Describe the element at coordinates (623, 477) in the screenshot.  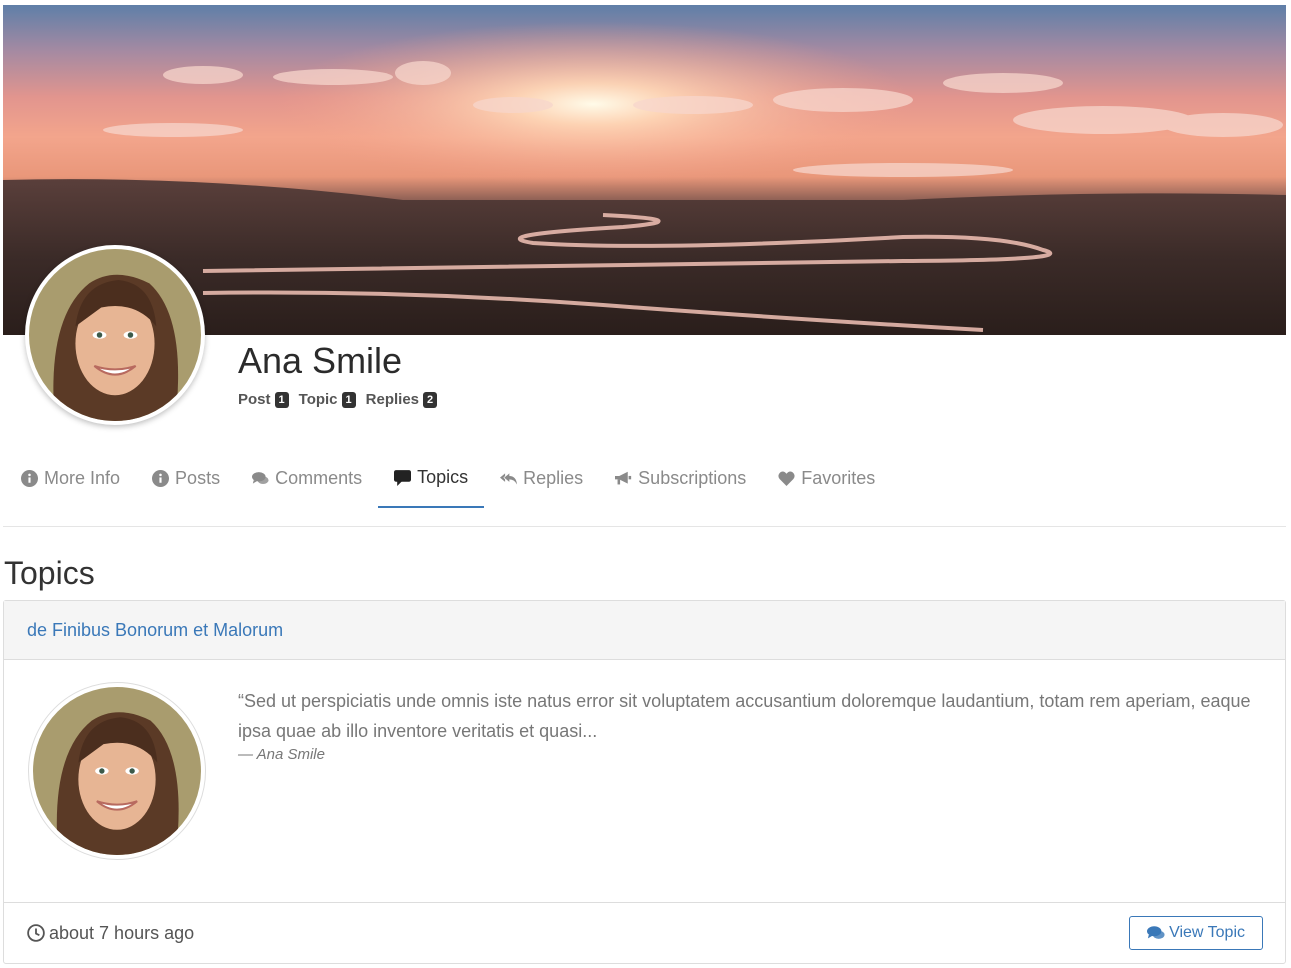
I see `bullhorn-icon` at that location.